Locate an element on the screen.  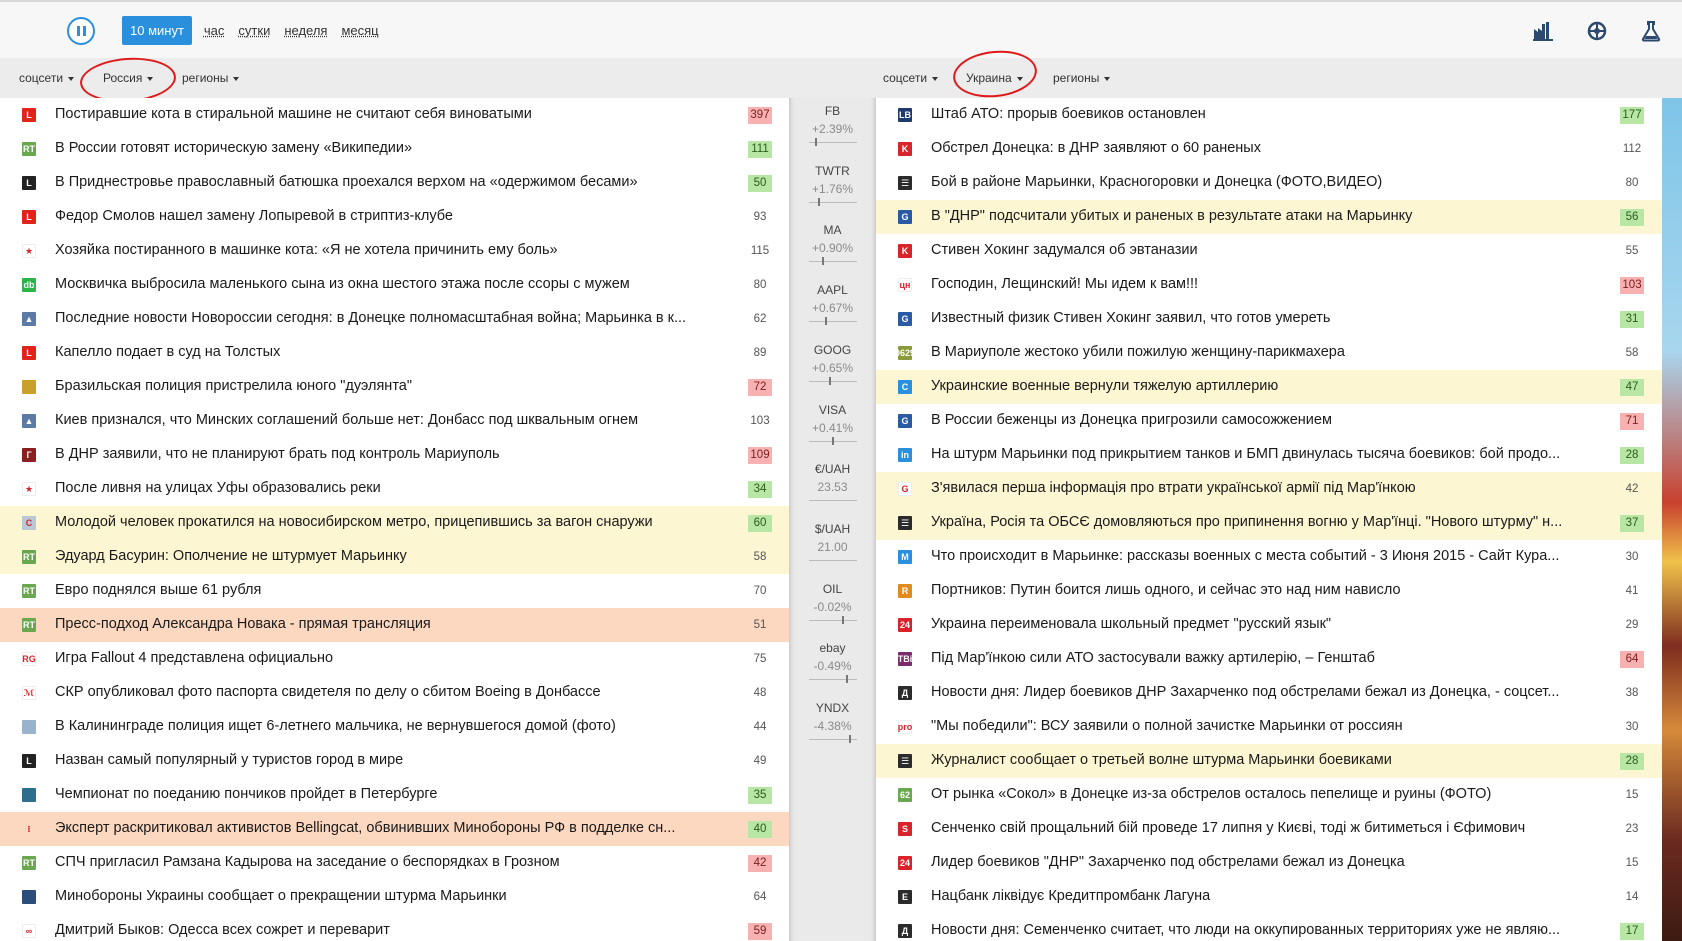
ticker-item: YNDX -4.38% is located at coordinates (832, 727).